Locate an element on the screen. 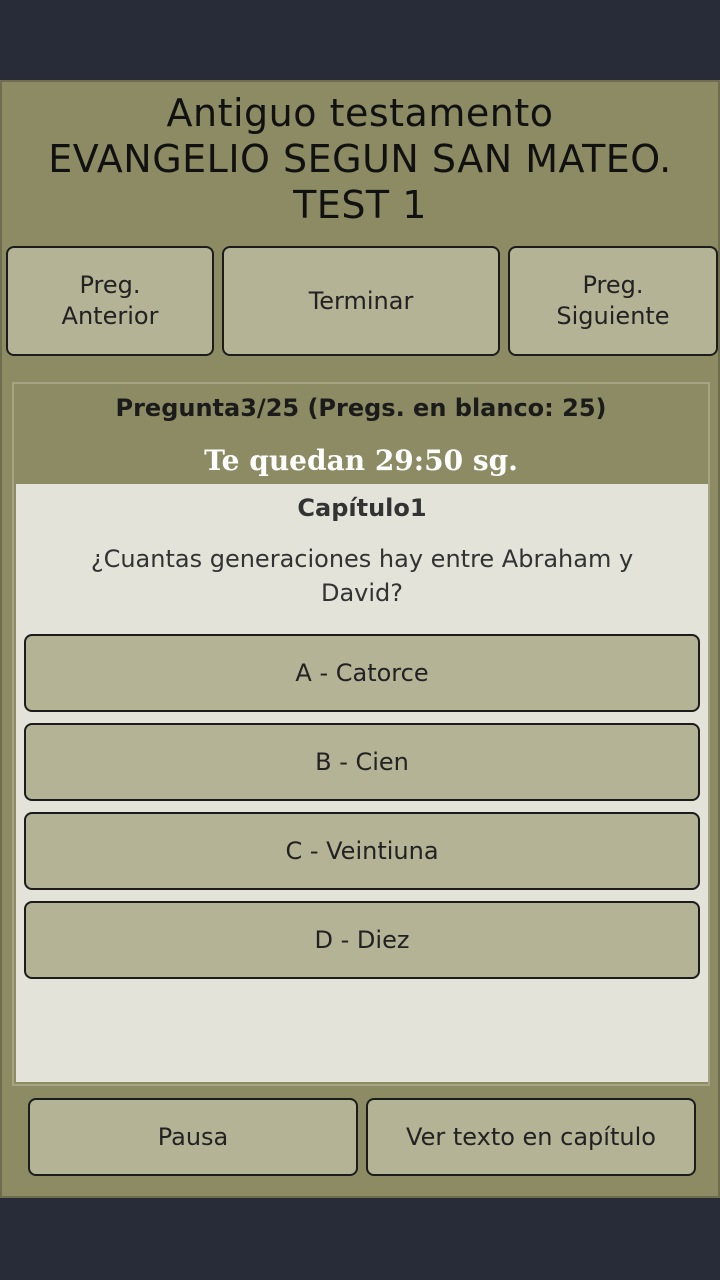 Image resolution: width=720 pixels, height=1280 pixels. previous-button-label-2: Anterior is located at coordinates (110, 316).